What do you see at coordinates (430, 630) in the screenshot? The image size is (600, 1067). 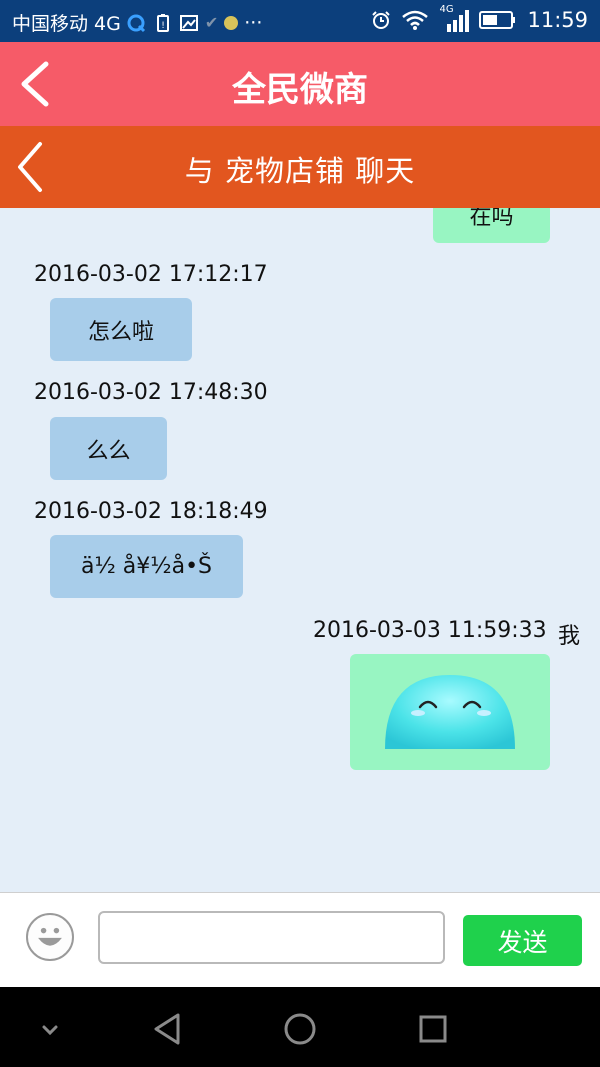 I see `message-timestamp: 2016-03-03 11:59:33` at bounding box center [430, 630].